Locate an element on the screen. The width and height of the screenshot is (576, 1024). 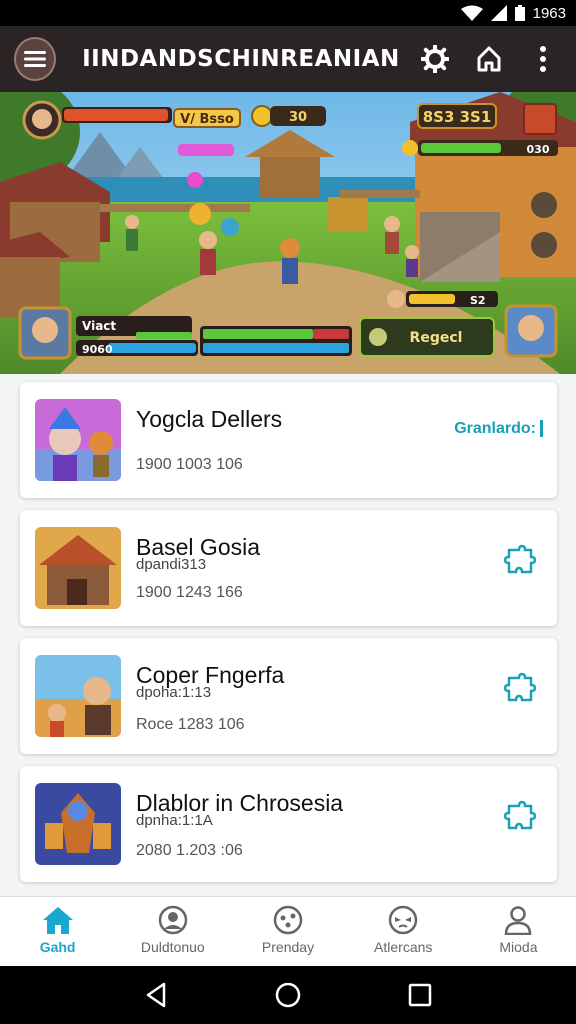
game-link-label: Granlardo: is located at coordinates (495, 428).